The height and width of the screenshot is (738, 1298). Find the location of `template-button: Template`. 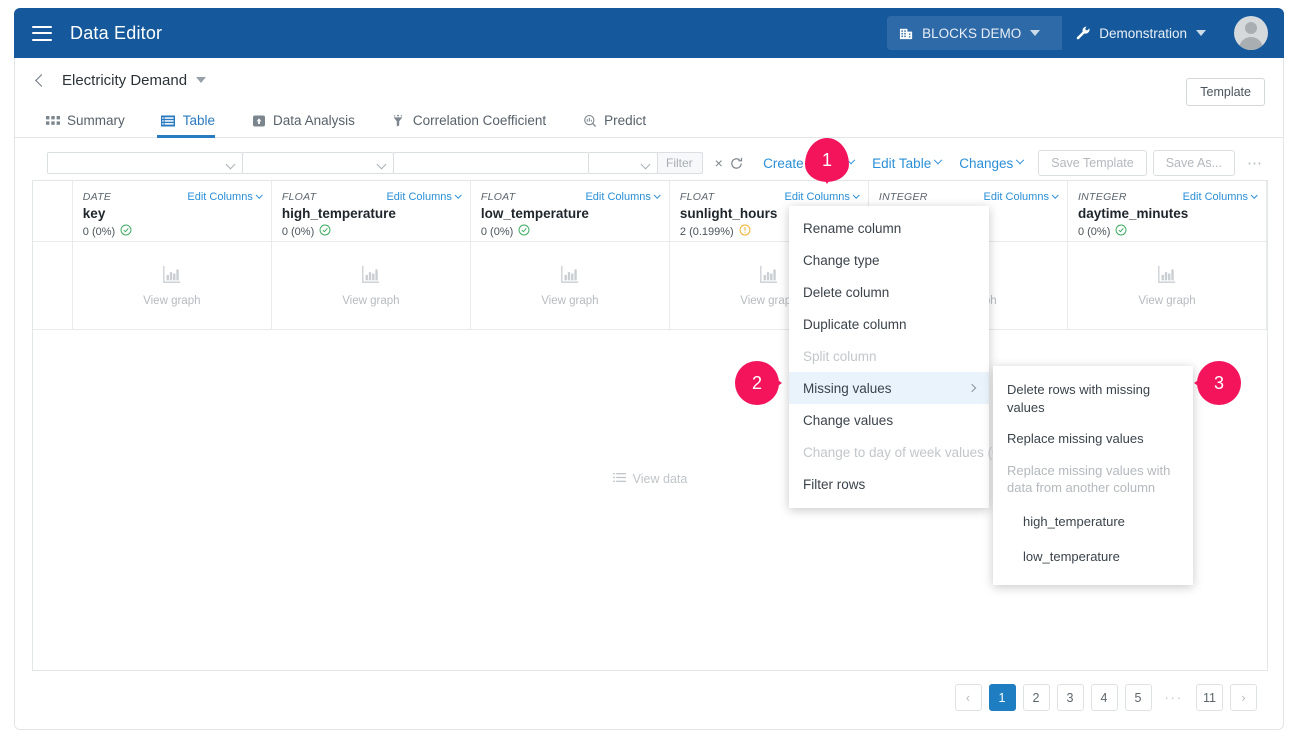

template-button: Template is located at coordinates (1225, 92).